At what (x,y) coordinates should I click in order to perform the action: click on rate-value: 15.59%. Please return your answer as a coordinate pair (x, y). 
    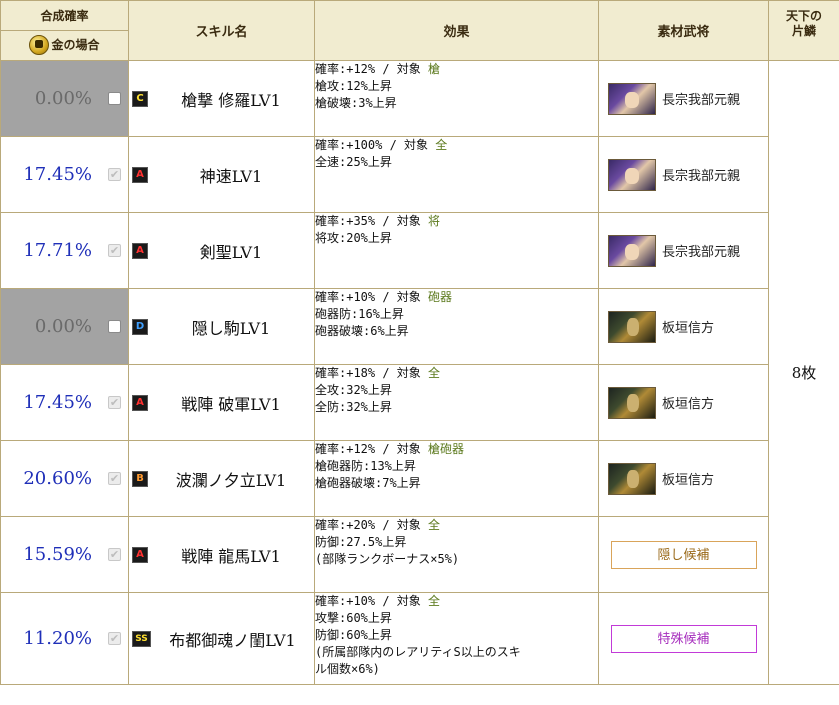
    Looking at the image, I should click on (57, 554).